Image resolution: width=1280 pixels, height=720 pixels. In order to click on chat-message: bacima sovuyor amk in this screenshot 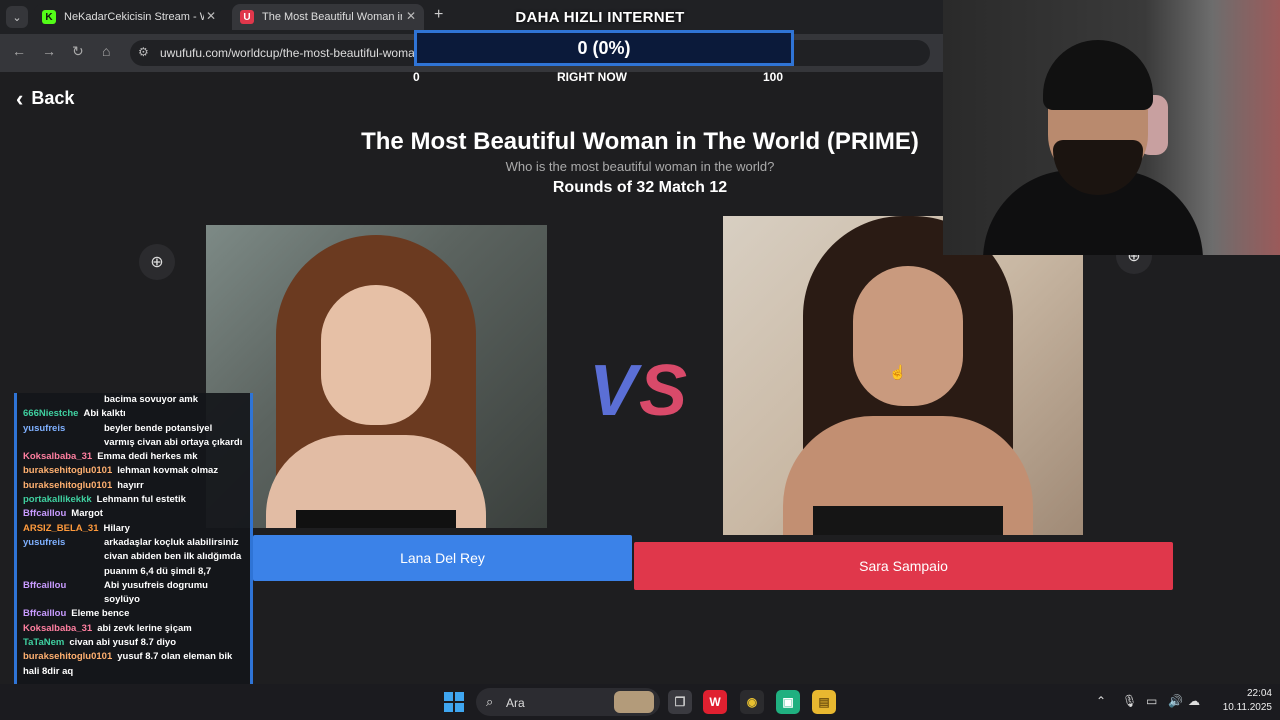, I will do `click(133, 400)`.